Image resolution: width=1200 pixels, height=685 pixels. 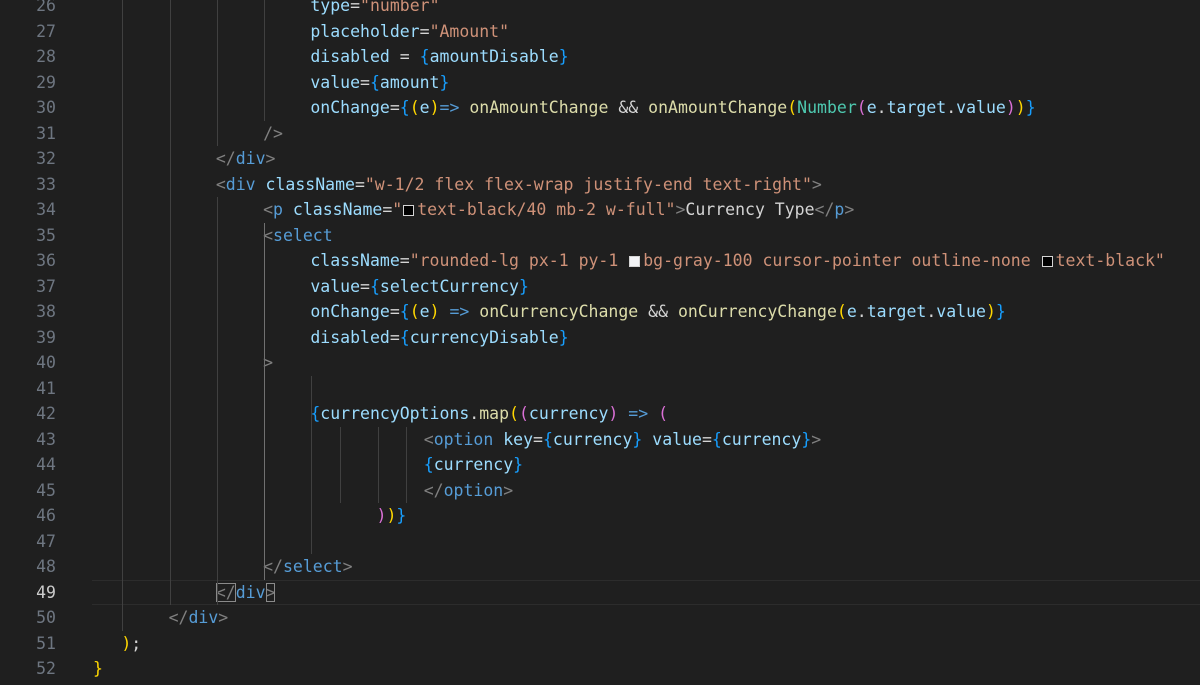 What do you see at coordinates (468, 491) in the screenshot?
I see `code-text: </option>` at bounding box center [468, 491].